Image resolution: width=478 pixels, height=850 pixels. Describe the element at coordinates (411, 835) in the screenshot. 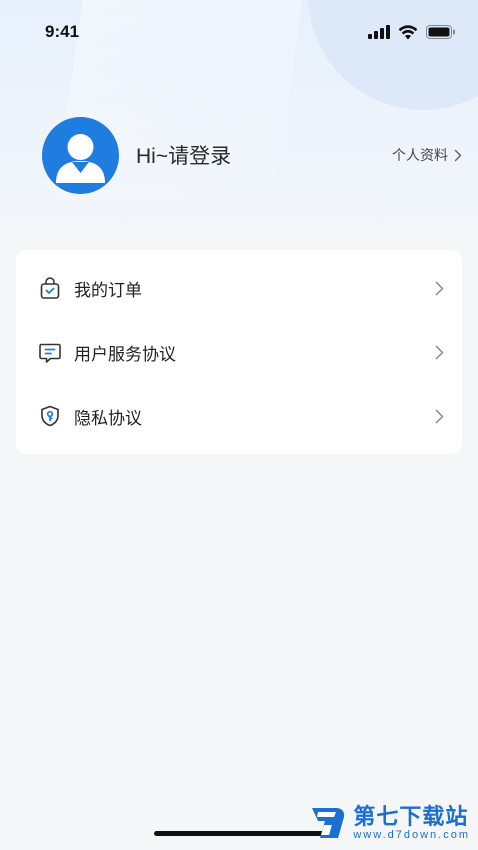

I see `watermark-url: www.d7down.com` at that location.